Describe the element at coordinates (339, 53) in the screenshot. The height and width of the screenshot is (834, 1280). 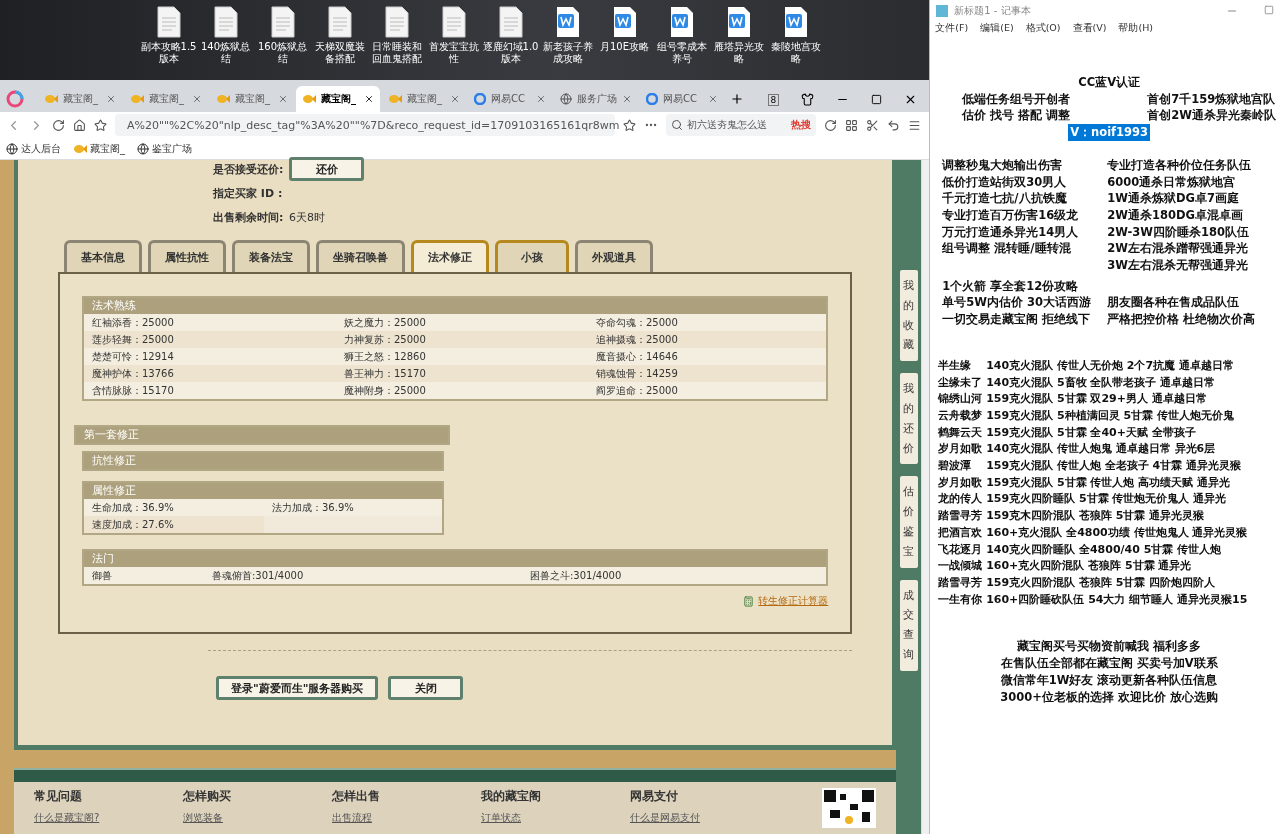
I see `desktop-icon-label: 天梯双魔装备搭配` at that location.